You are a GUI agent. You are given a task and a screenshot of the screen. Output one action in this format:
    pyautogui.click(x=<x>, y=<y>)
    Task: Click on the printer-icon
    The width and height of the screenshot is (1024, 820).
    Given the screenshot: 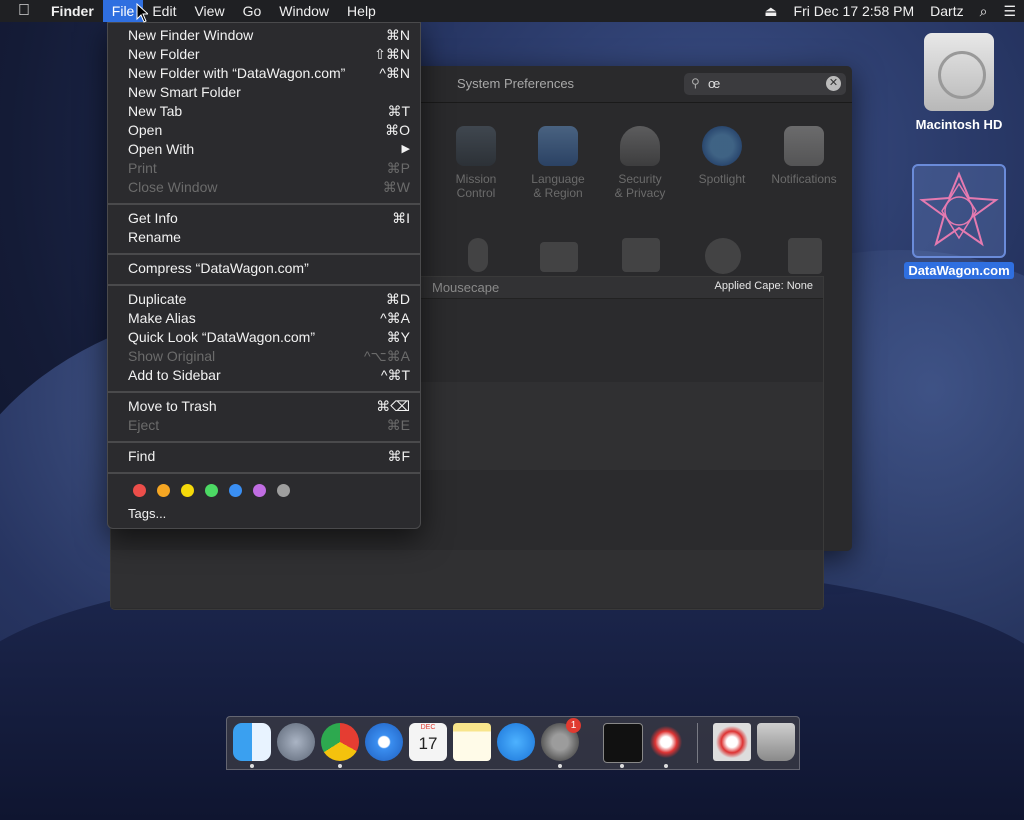 What is the action you would take?
    pyautogui.click(x=641, y=255)
    